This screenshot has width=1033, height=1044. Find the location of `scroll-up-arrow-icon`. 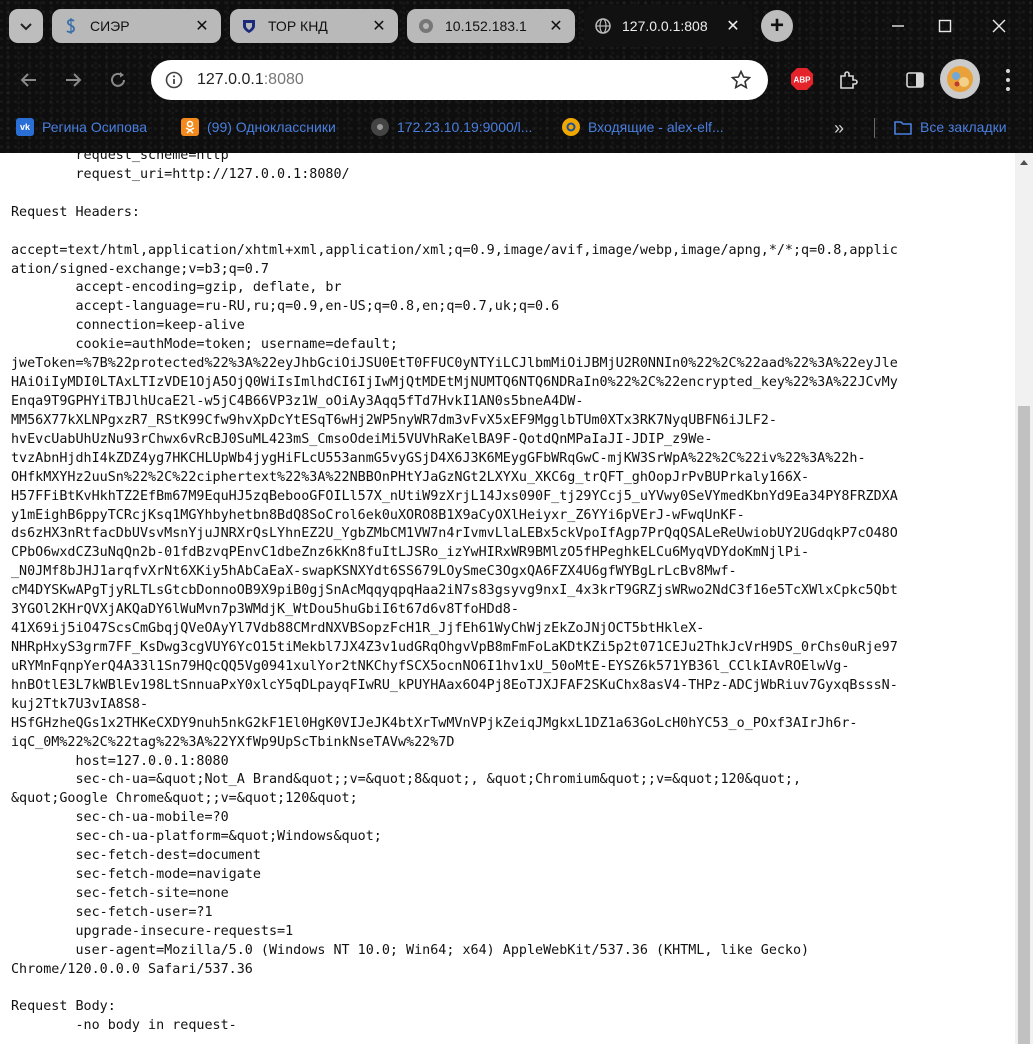

scroll-up-arrow-icon is located at coordinates (1024, 161).